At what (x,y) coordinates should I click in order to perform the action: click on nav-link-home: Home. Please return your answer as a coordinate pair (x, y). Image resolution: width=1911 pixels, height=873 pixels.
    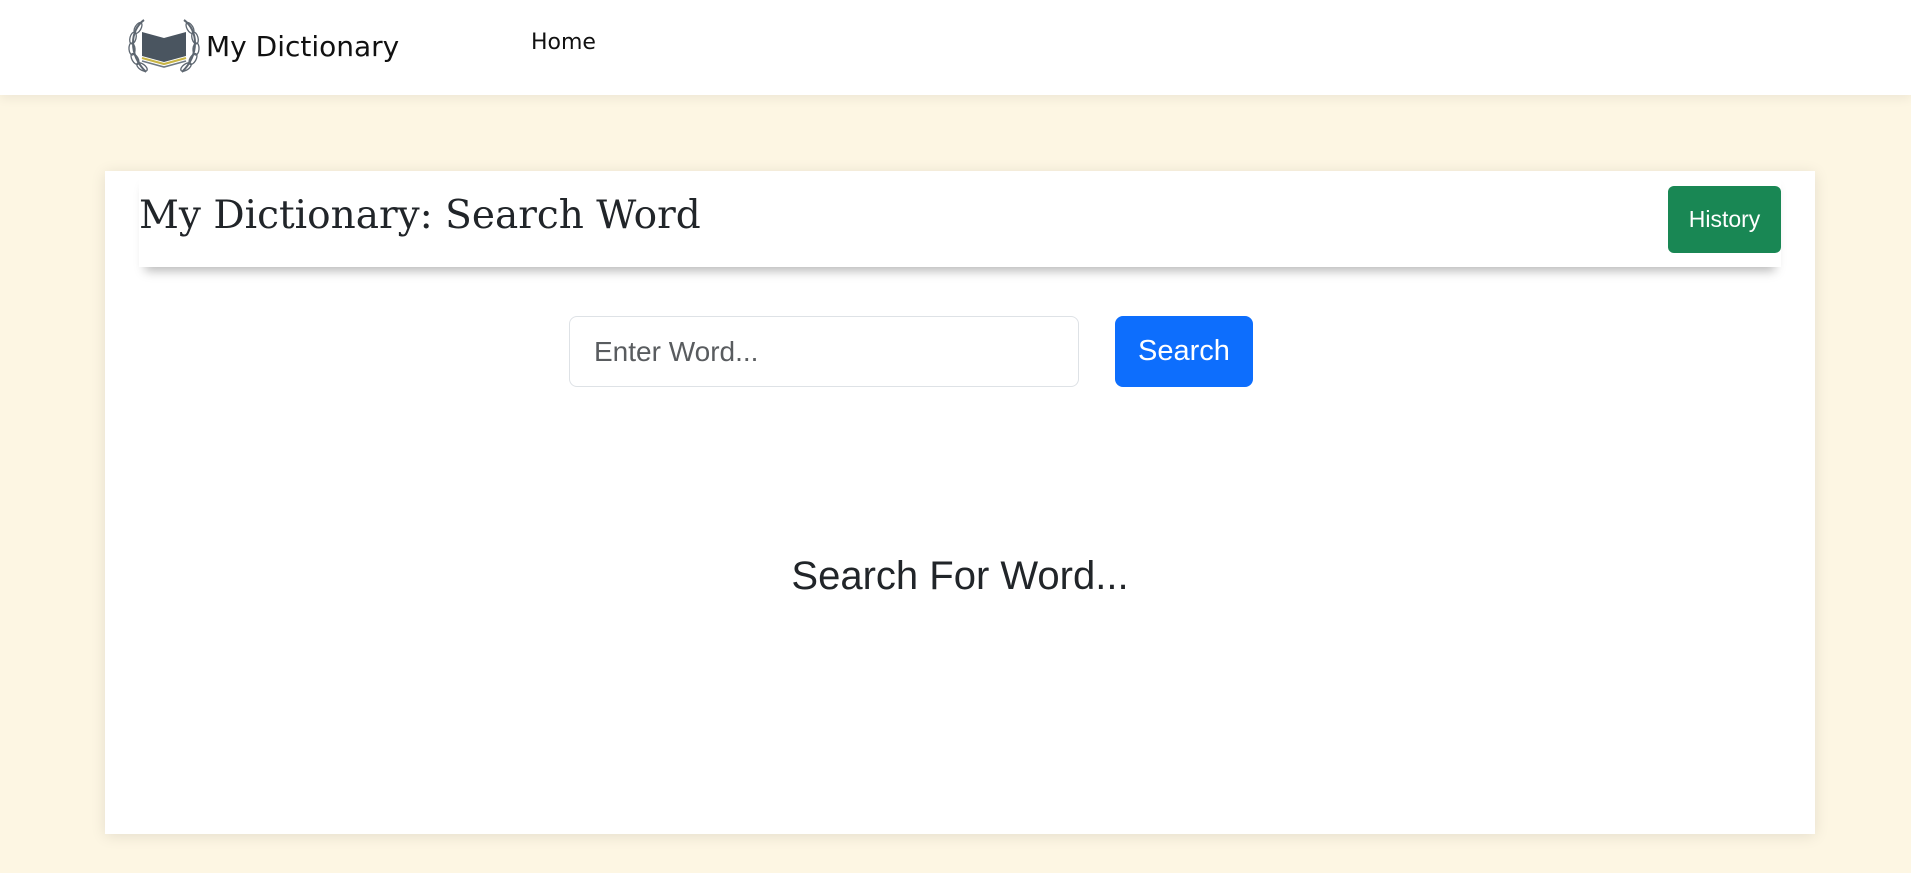
    Looking at the image, I should click on (563, 42).